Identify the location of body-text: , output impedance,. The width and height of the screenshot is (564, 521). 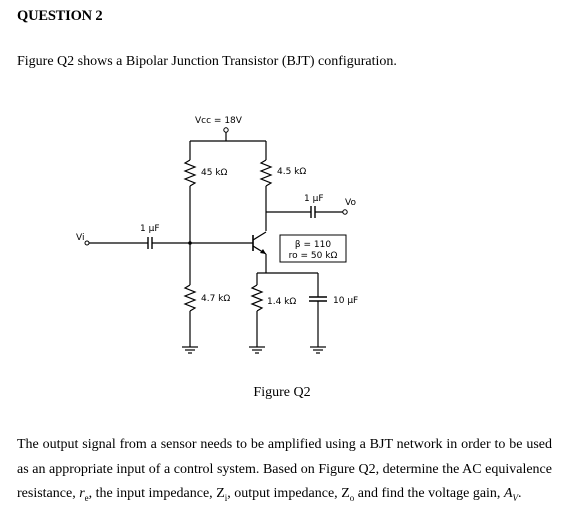
(284, 493).